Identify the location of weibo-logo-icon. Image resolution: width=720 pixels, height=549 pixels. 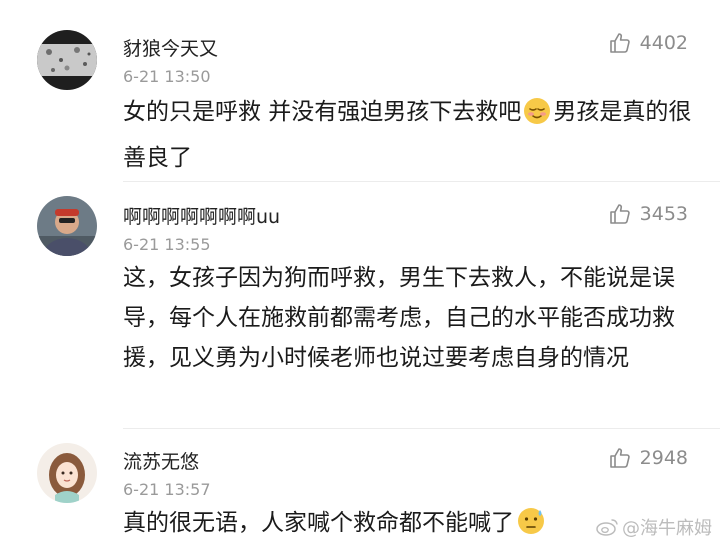
(607, 527).